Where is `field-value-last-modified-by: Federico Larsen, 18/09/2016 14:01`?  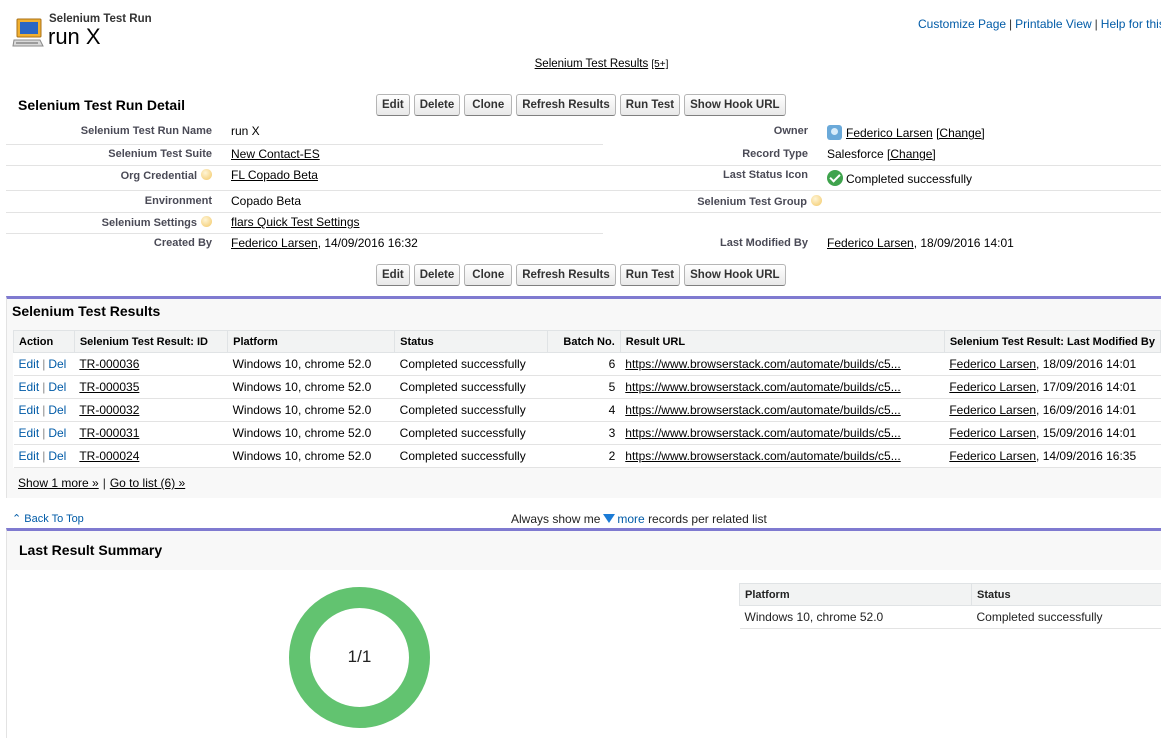 field-value-last-modified-by: Federico Larsen, 18/09/2016 14:01 is located at coordinates (920, 243).